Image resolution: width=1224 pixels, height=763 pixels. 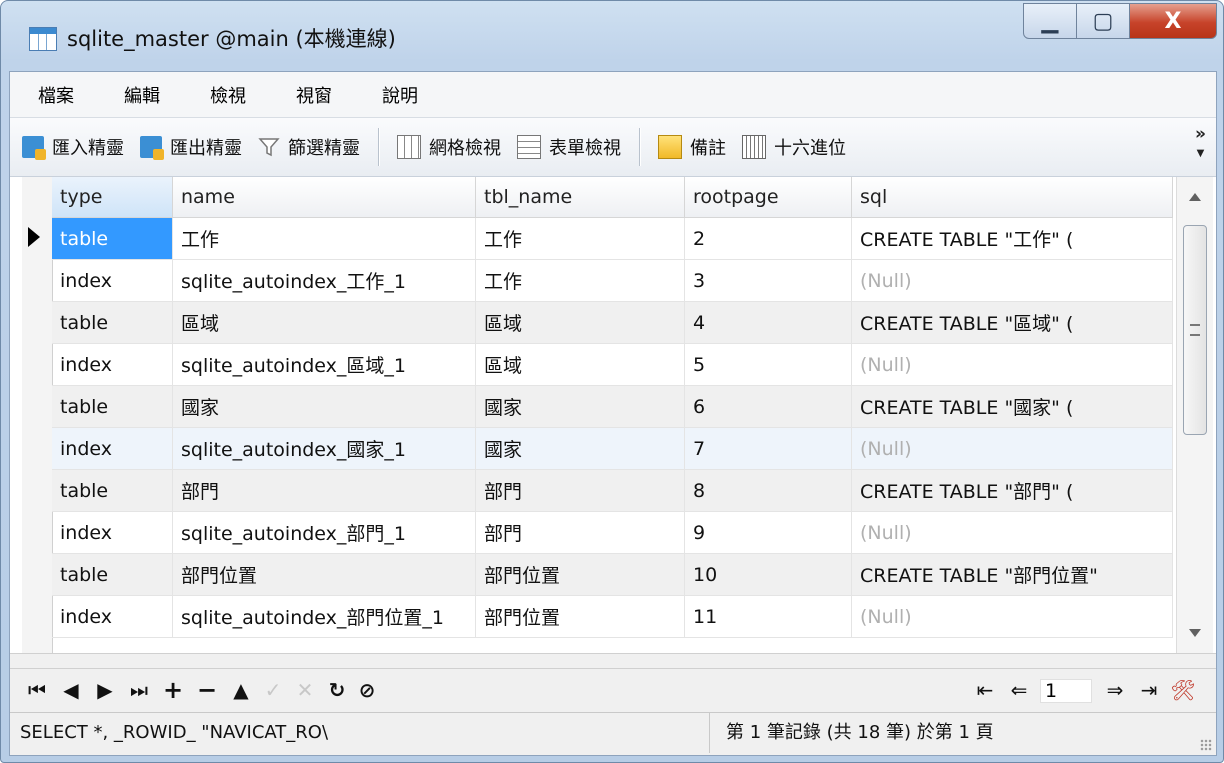 I want to click on menu-view: 檢視, so click(x=228, y=95).